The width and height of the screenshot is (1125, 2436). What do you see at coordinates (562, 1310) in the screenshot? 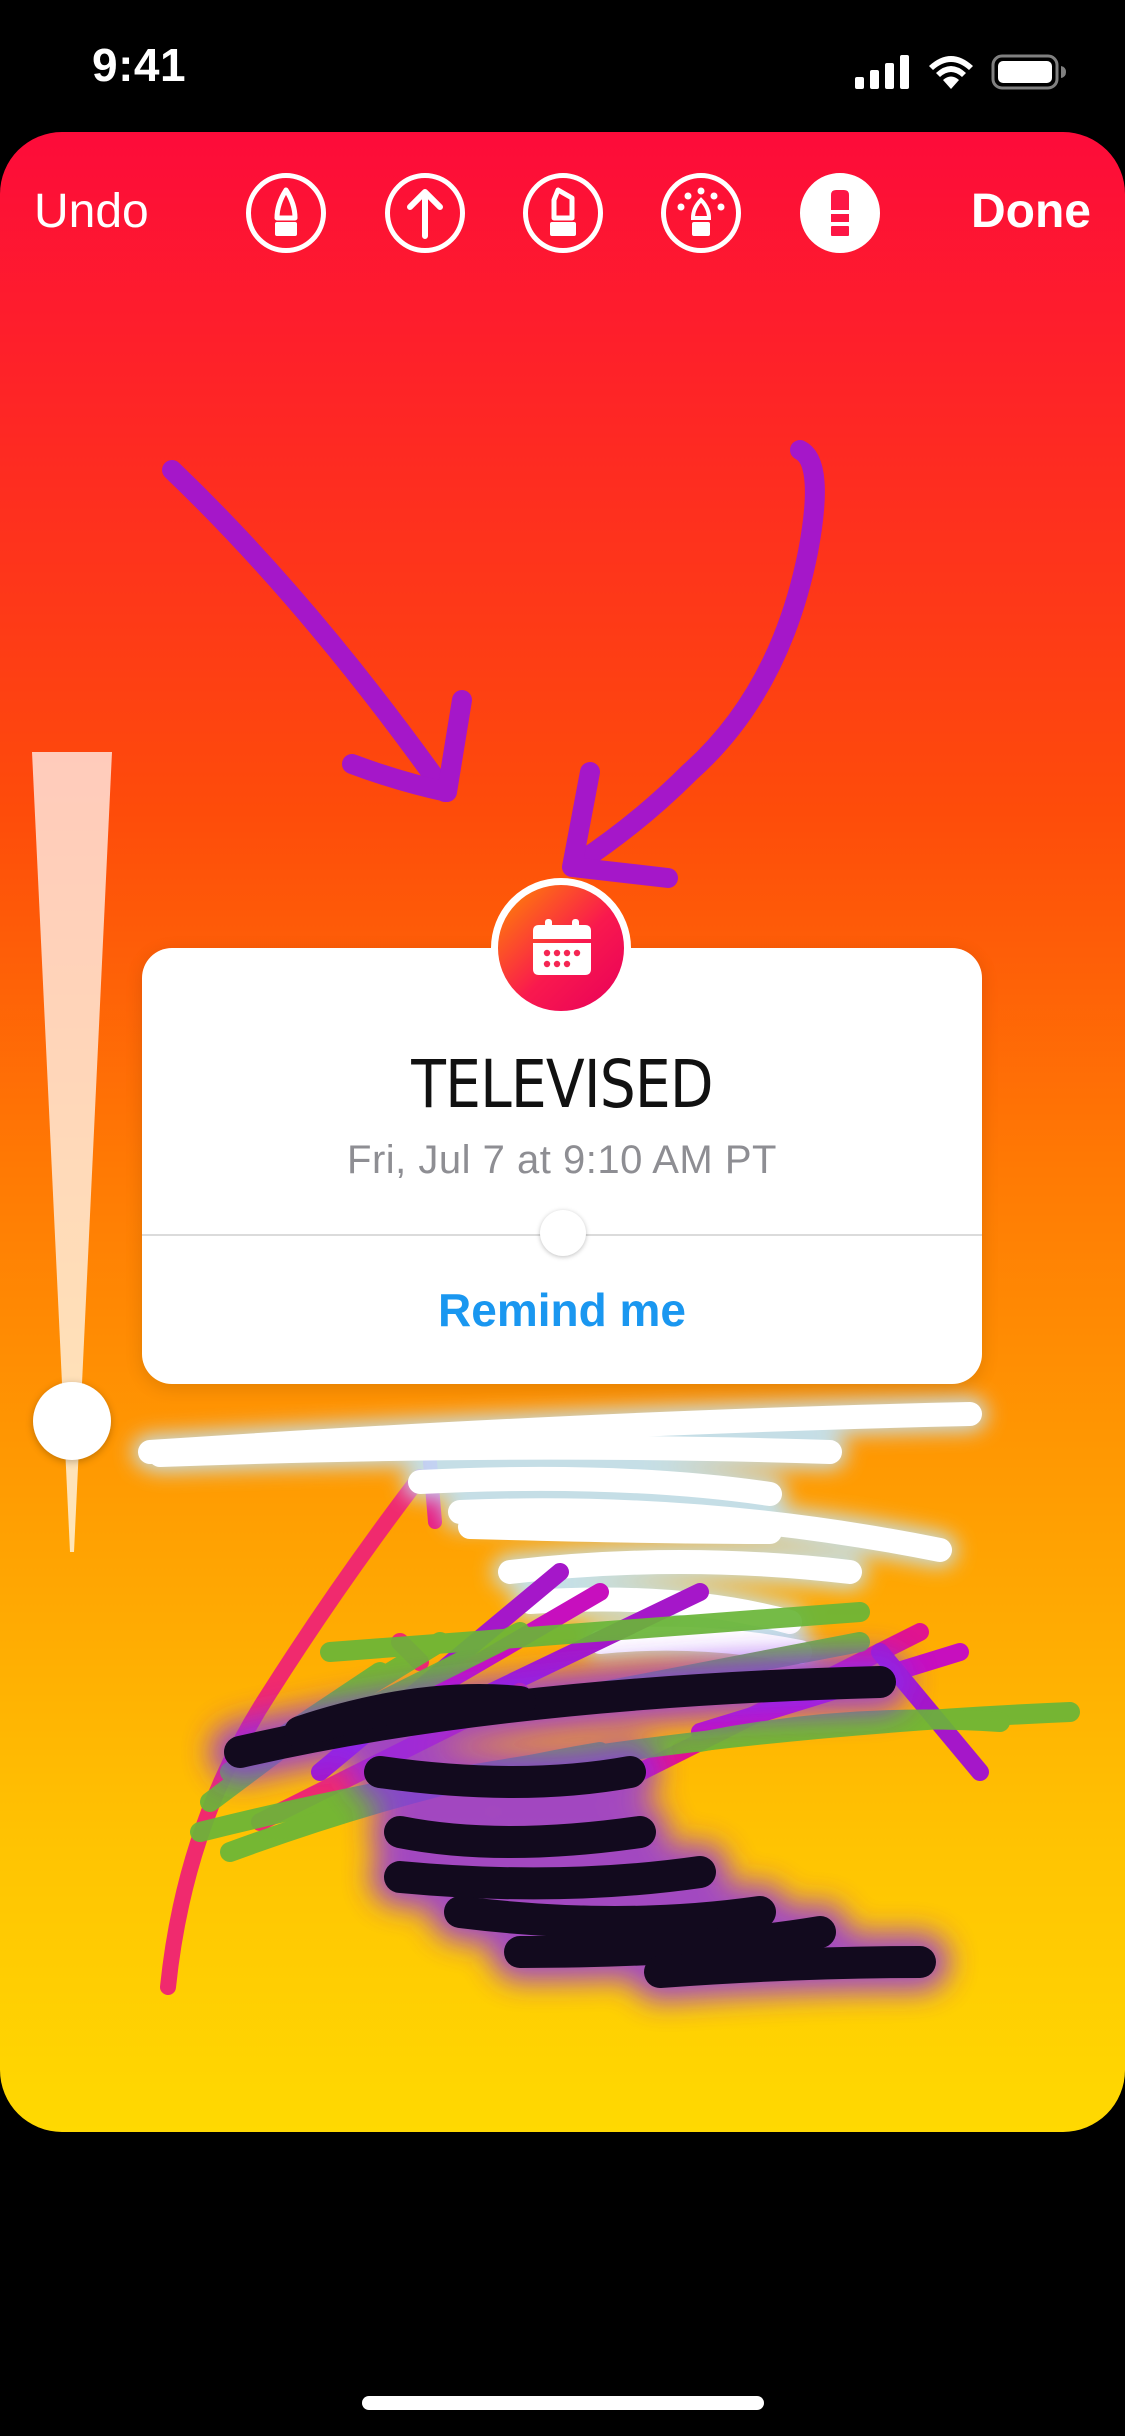
I see `remind-me-button: Remind me` at bounding box center [562, 1310].